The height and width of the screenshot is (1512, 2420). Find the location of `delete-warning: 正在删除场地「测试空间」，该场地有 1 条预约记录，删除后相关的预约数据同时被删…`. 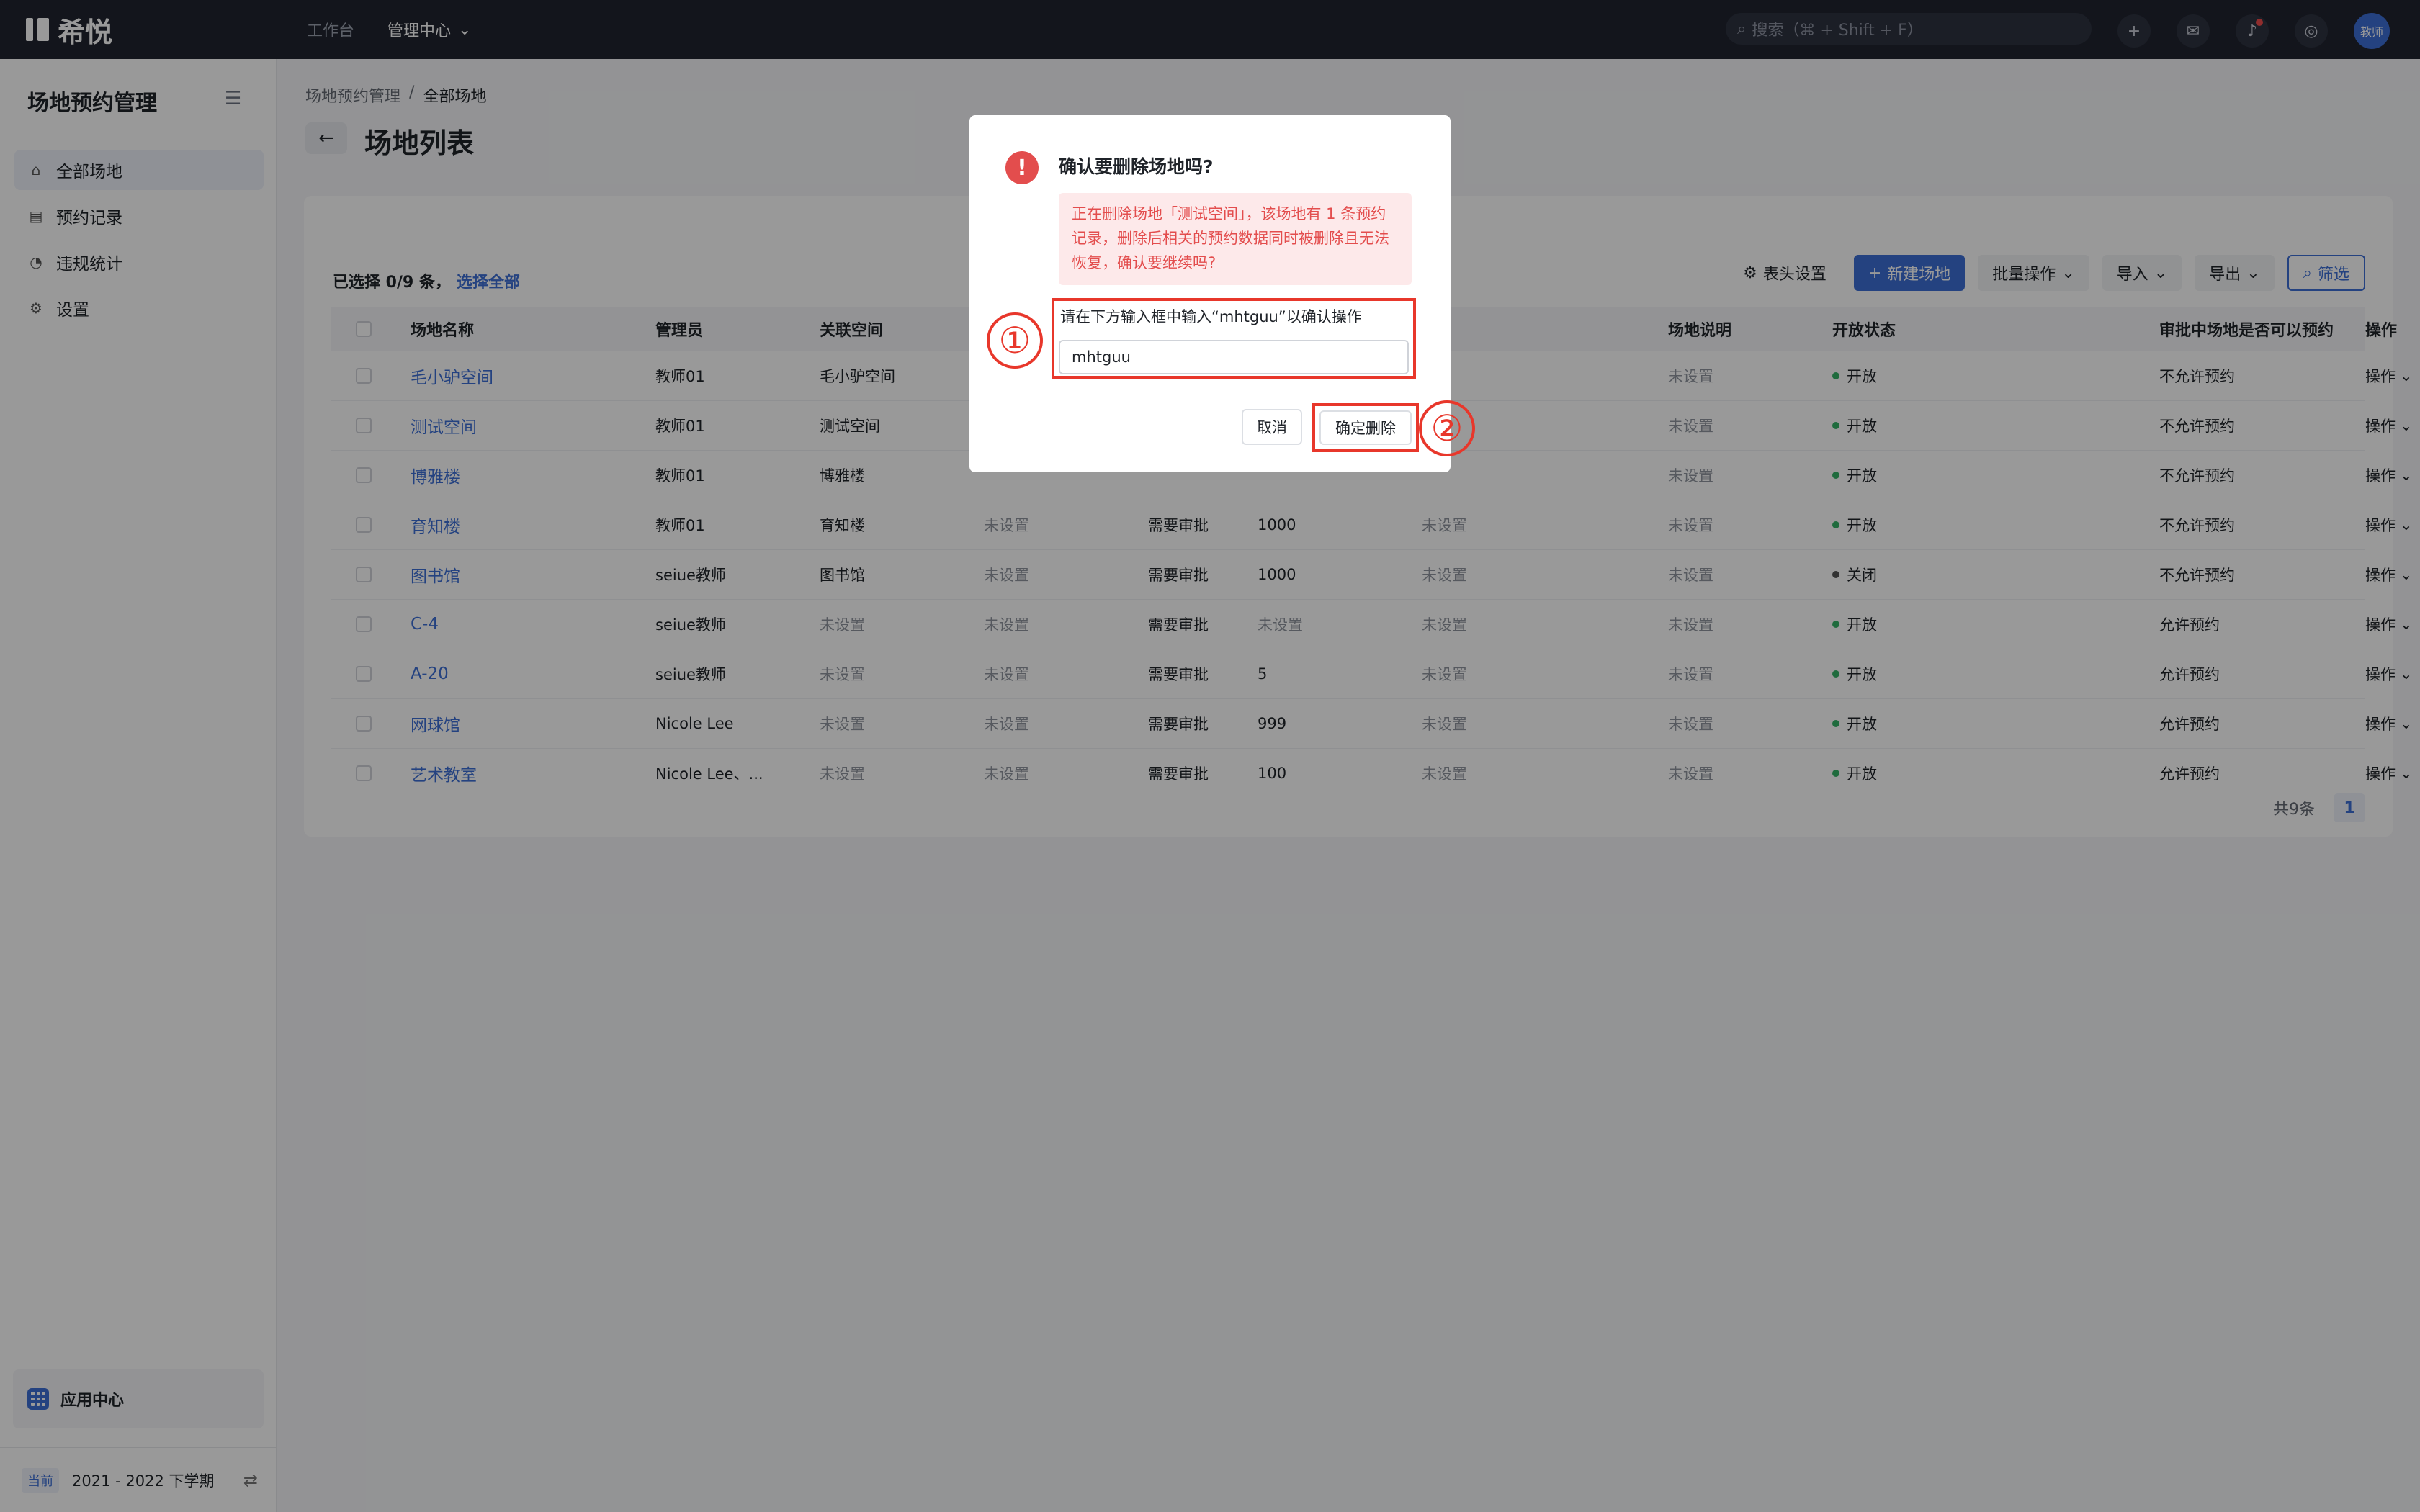

delete-warning: 正在删除场地「测试空间」，该场地有 1 条预约记录，删除后相关的预约数据同时被删… is located at coordinates (1235, 239).